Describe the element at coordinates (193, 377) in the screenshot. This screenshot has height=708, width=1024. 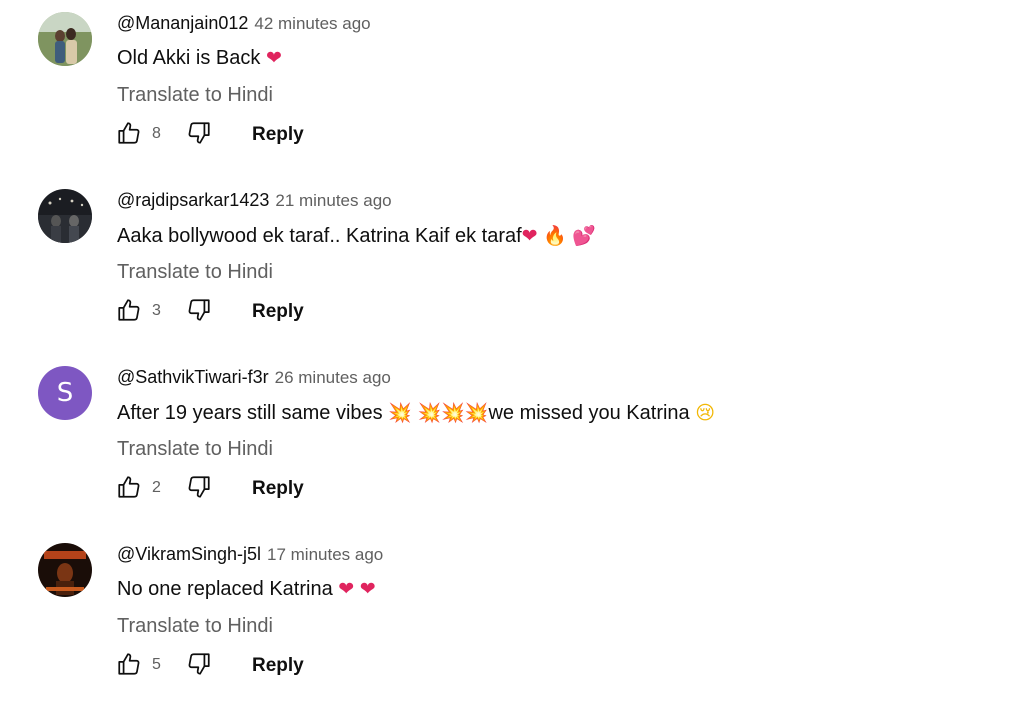
I see `author-name: @SathvikTiwari-f3r` at that location.